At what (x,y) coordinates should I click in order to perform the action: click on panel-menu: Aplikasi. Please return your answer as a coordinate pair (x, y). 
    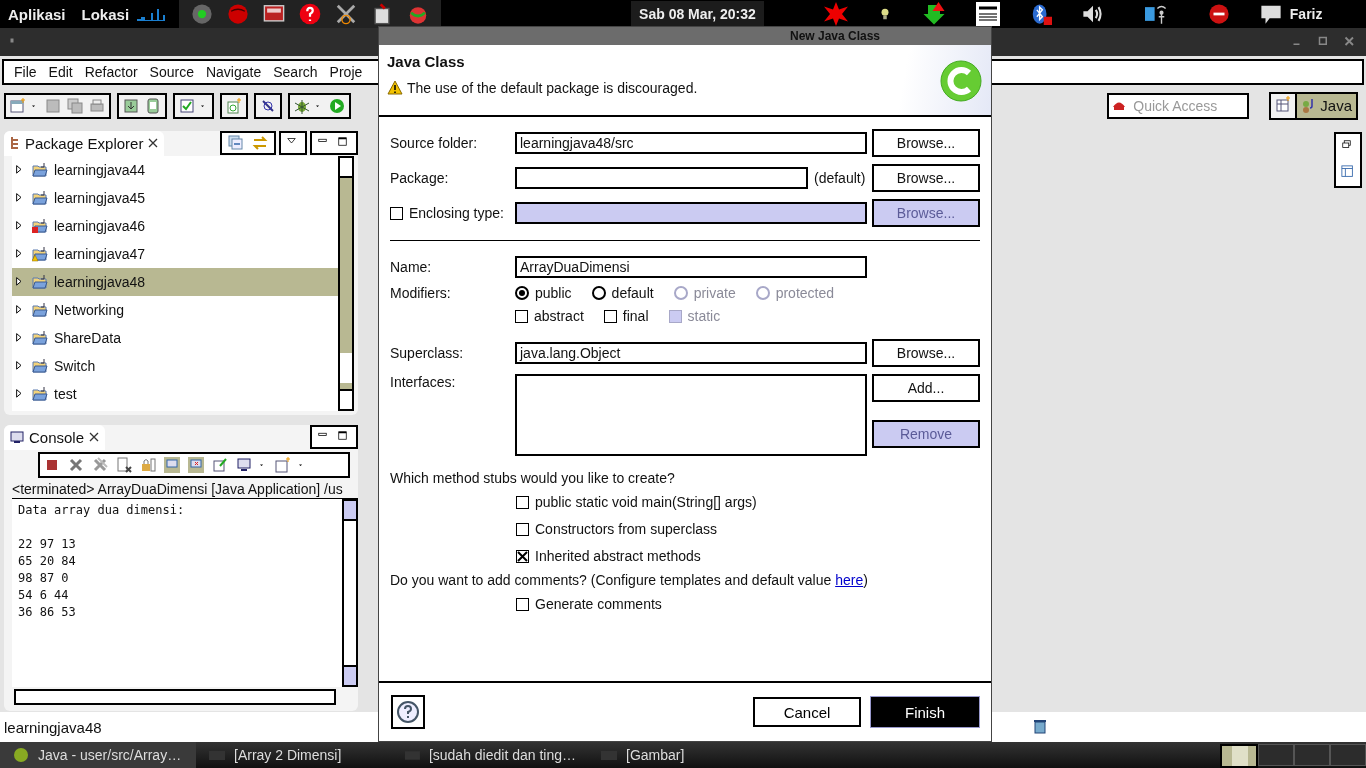
    Looking at the image, I should click on (37, 14).